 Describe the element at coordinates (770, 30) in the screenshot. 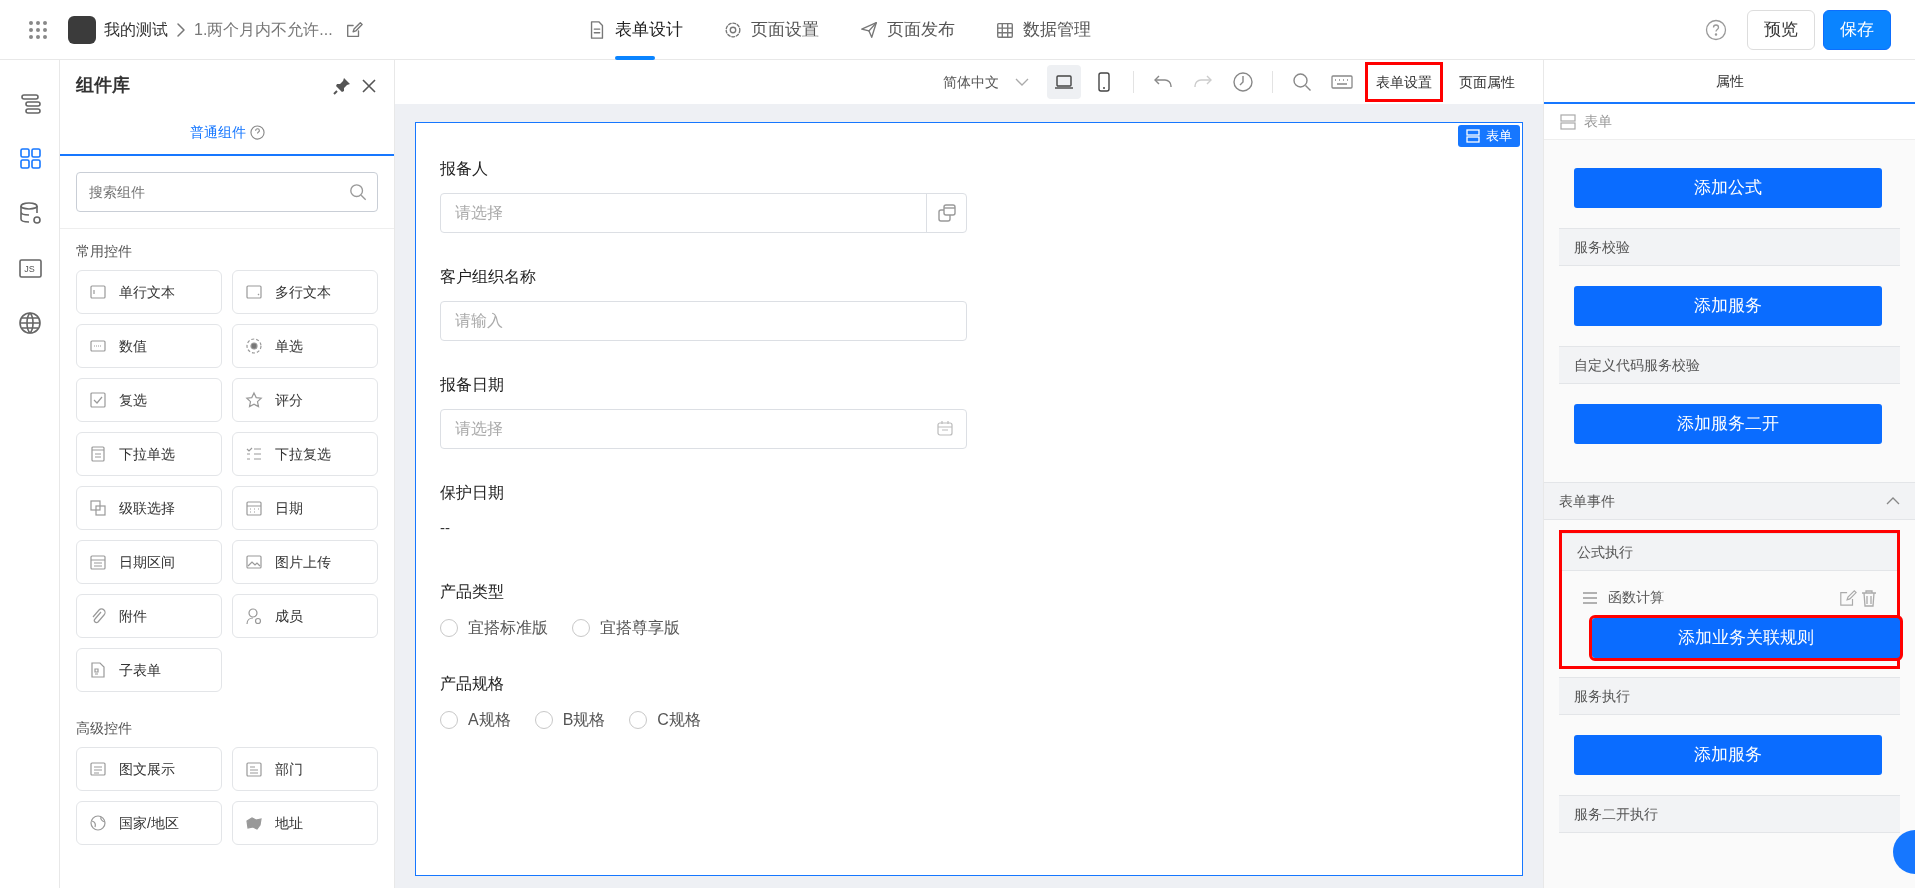

I see `page-tab: 页面设置` at that location.